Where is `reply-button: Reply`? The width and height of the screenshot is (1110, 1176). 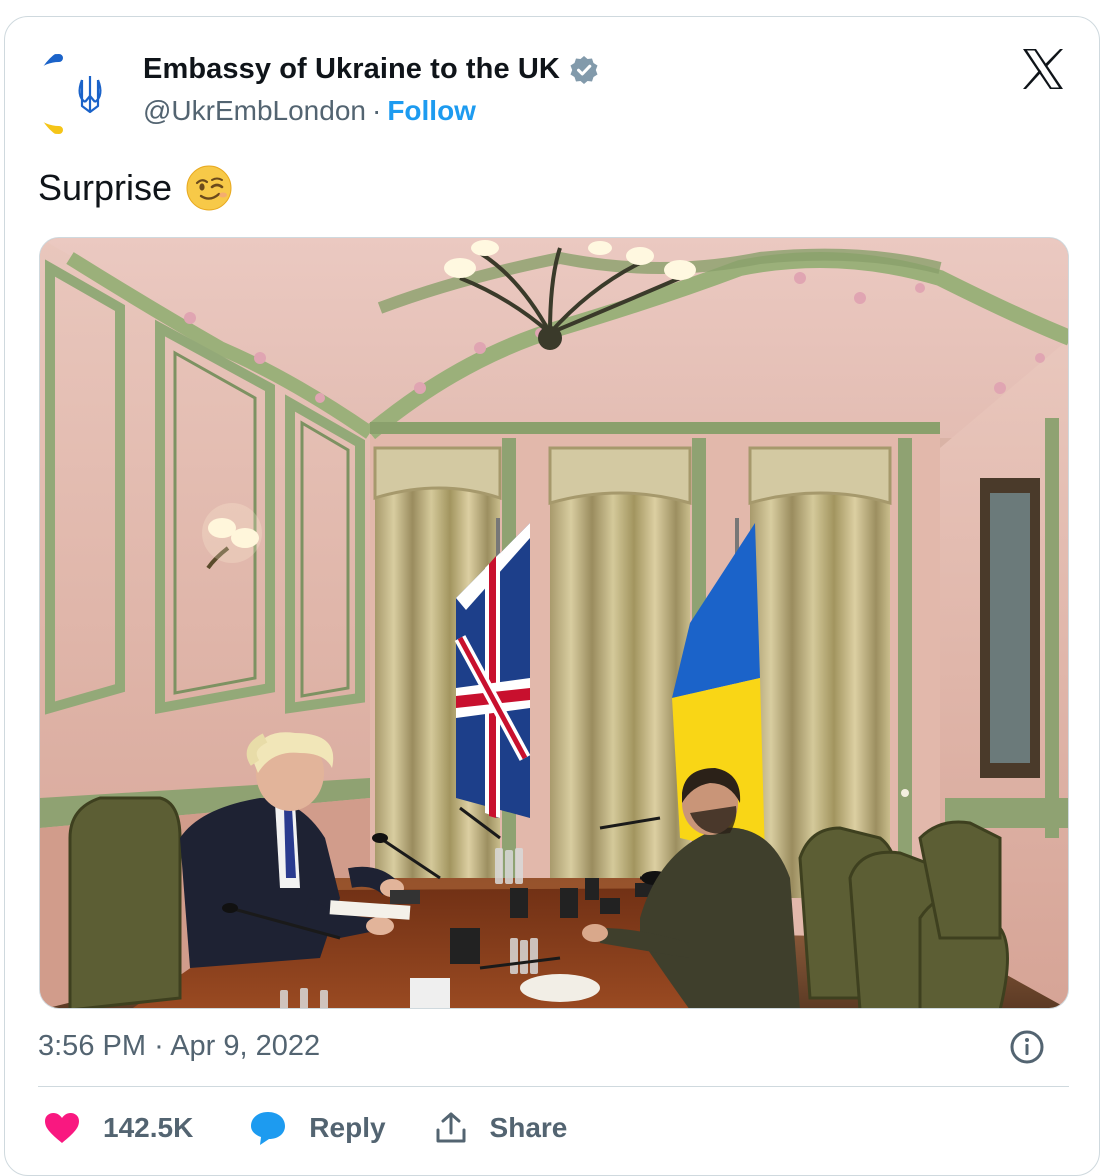 reply-button: Reply is located at coordinates (317, 1128).